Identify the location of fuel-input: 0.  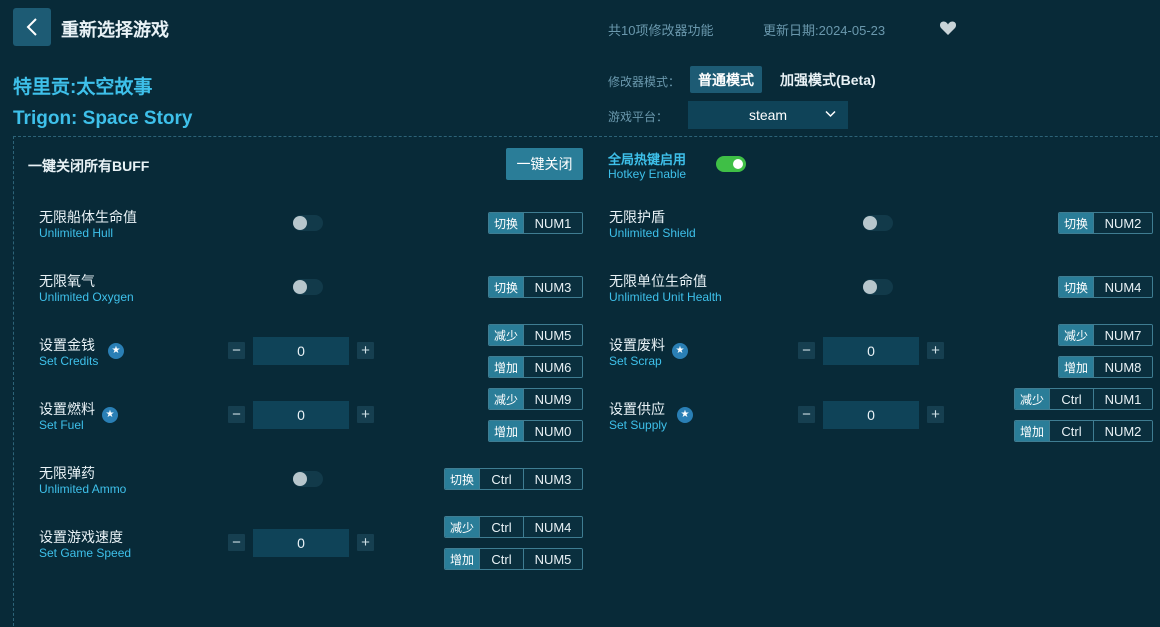
(301, 415).